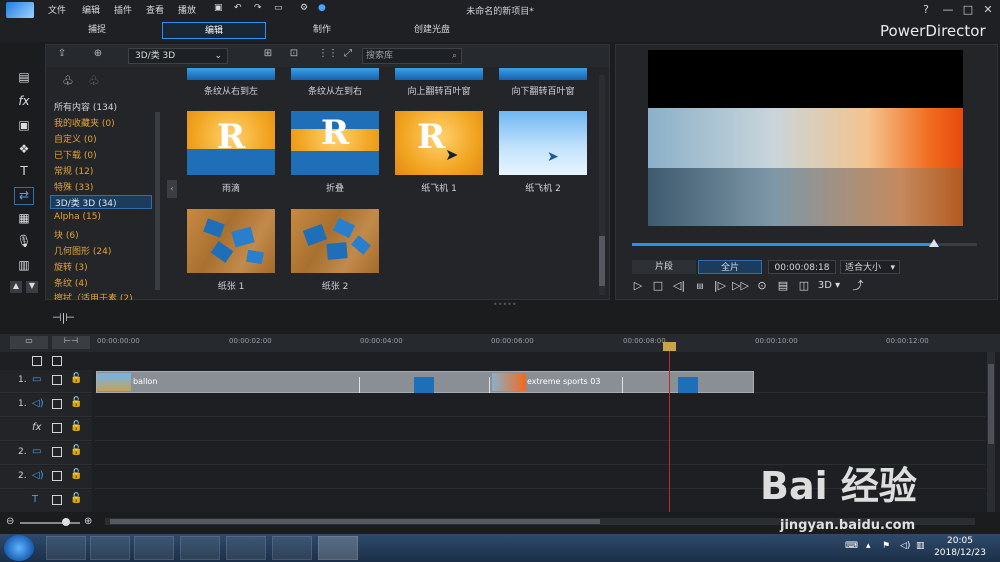  I want to click on firefox-icon, so click(200, 548).